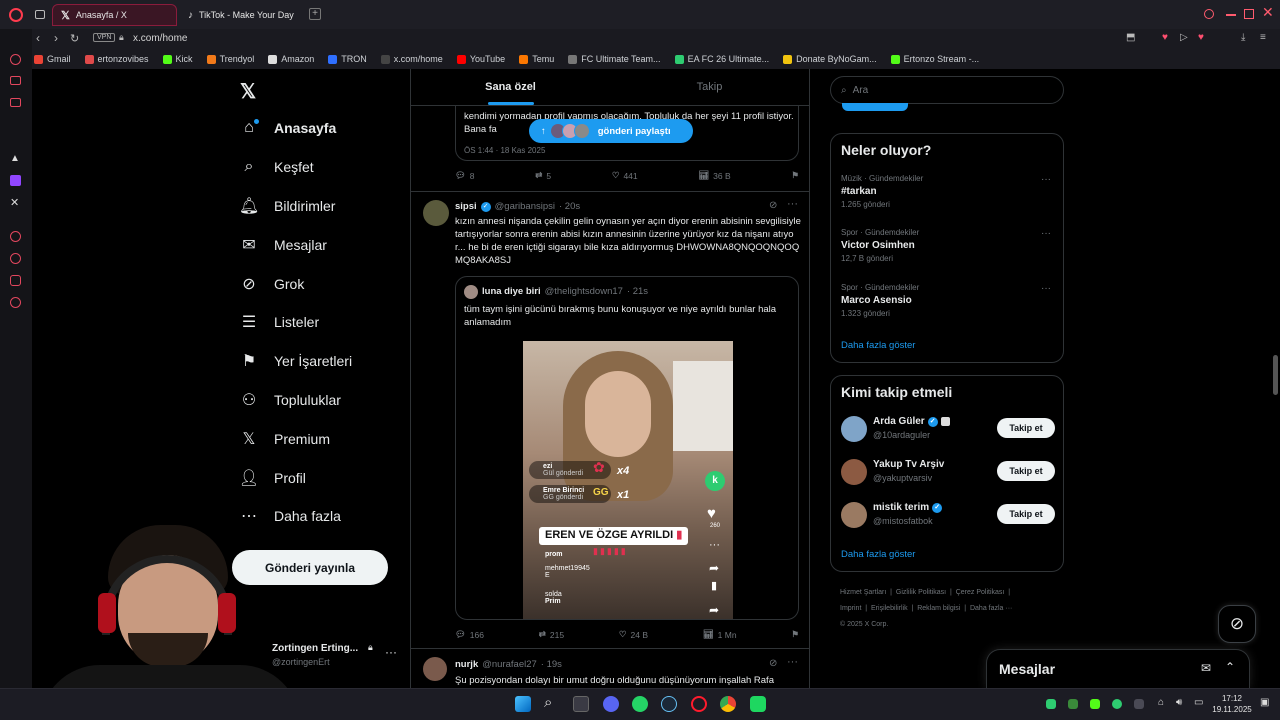 This screenshot has width=1280, height=720. What do you see at coordinates (1206, 668) in the screenshot?
I see `new-message-icon: ✉` at bounding box center [1206, 668].